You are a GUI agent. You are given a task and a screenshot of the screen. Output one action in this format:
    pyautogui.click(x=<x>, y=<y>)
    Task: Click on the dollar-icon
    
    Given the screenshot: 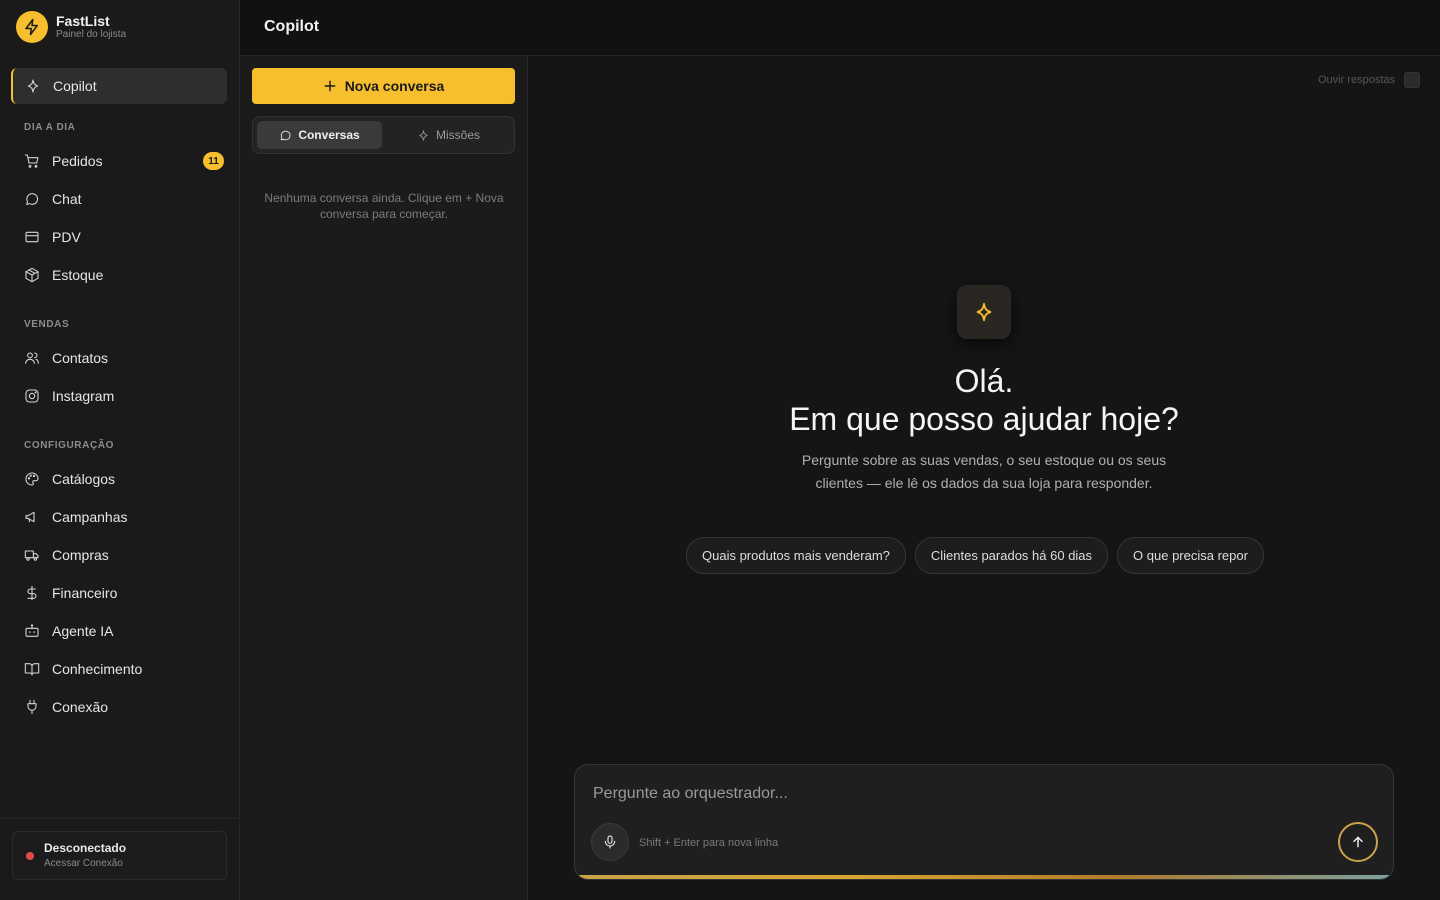 What is the action you would take?
    pyautogui.click(x=32, y=593)
    